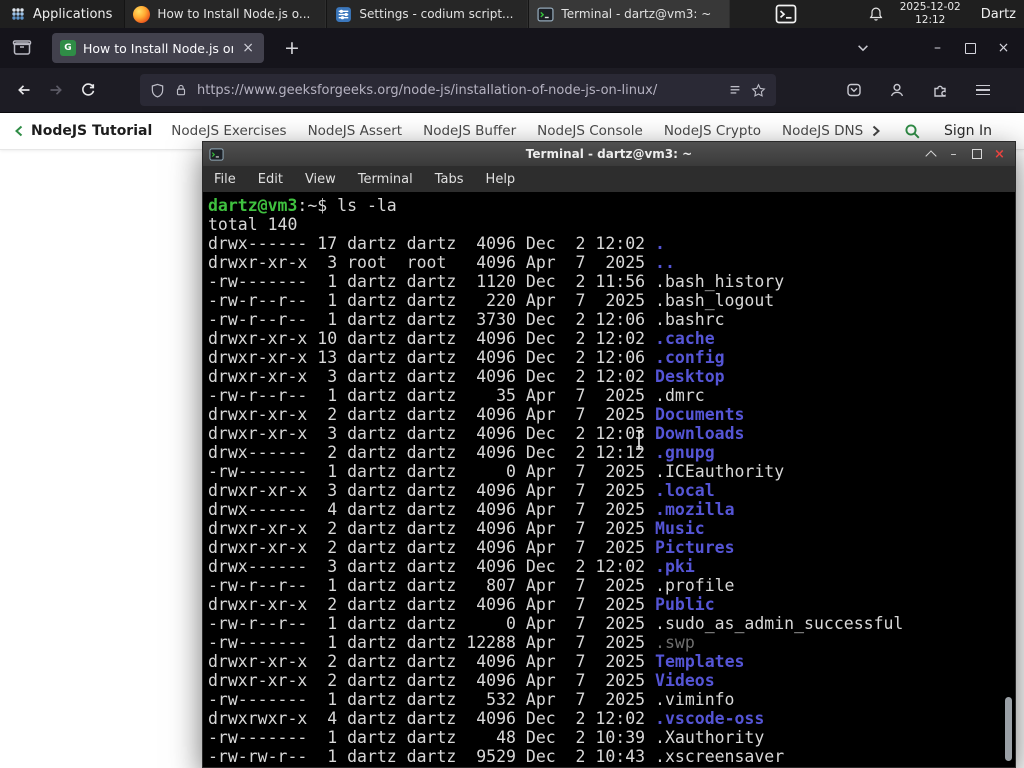  Describe the element at coordinates (320, 179) in the screenshot. I see `terminal-menu-view: View` at that location.